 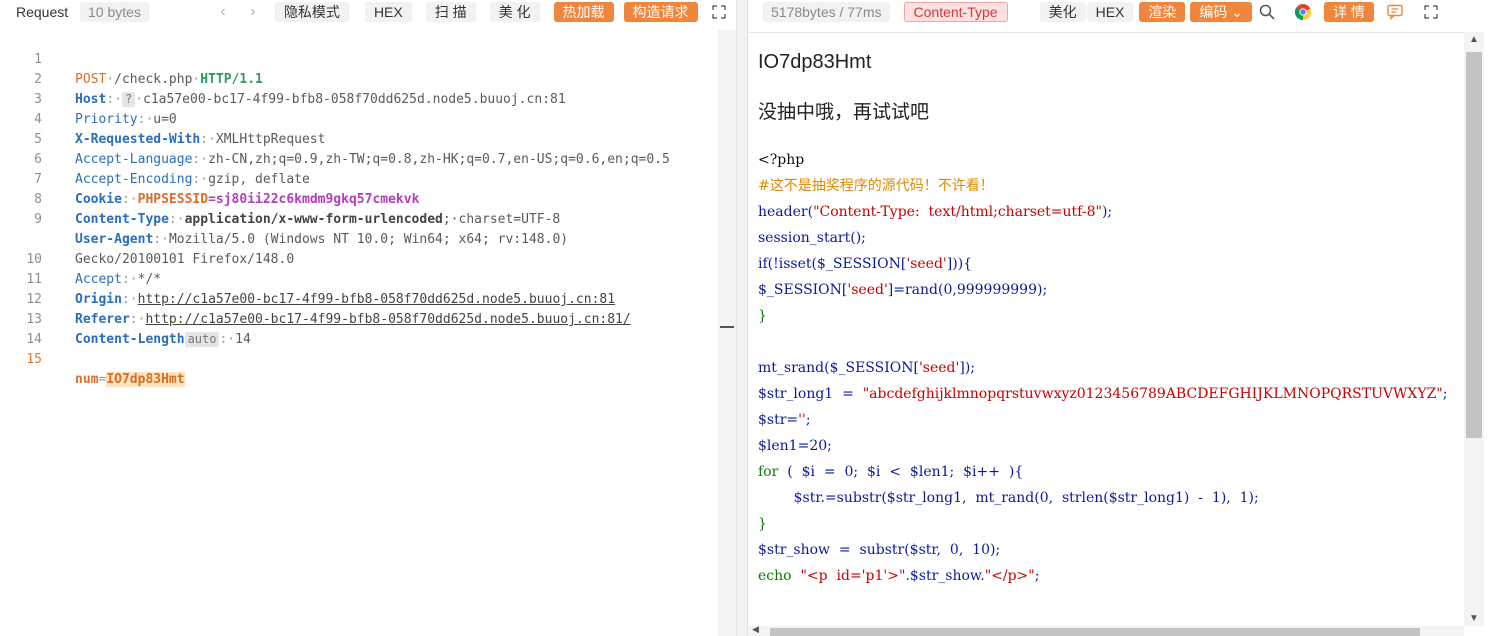 I want to click on line-number: 15, so click(x=34, y=359).